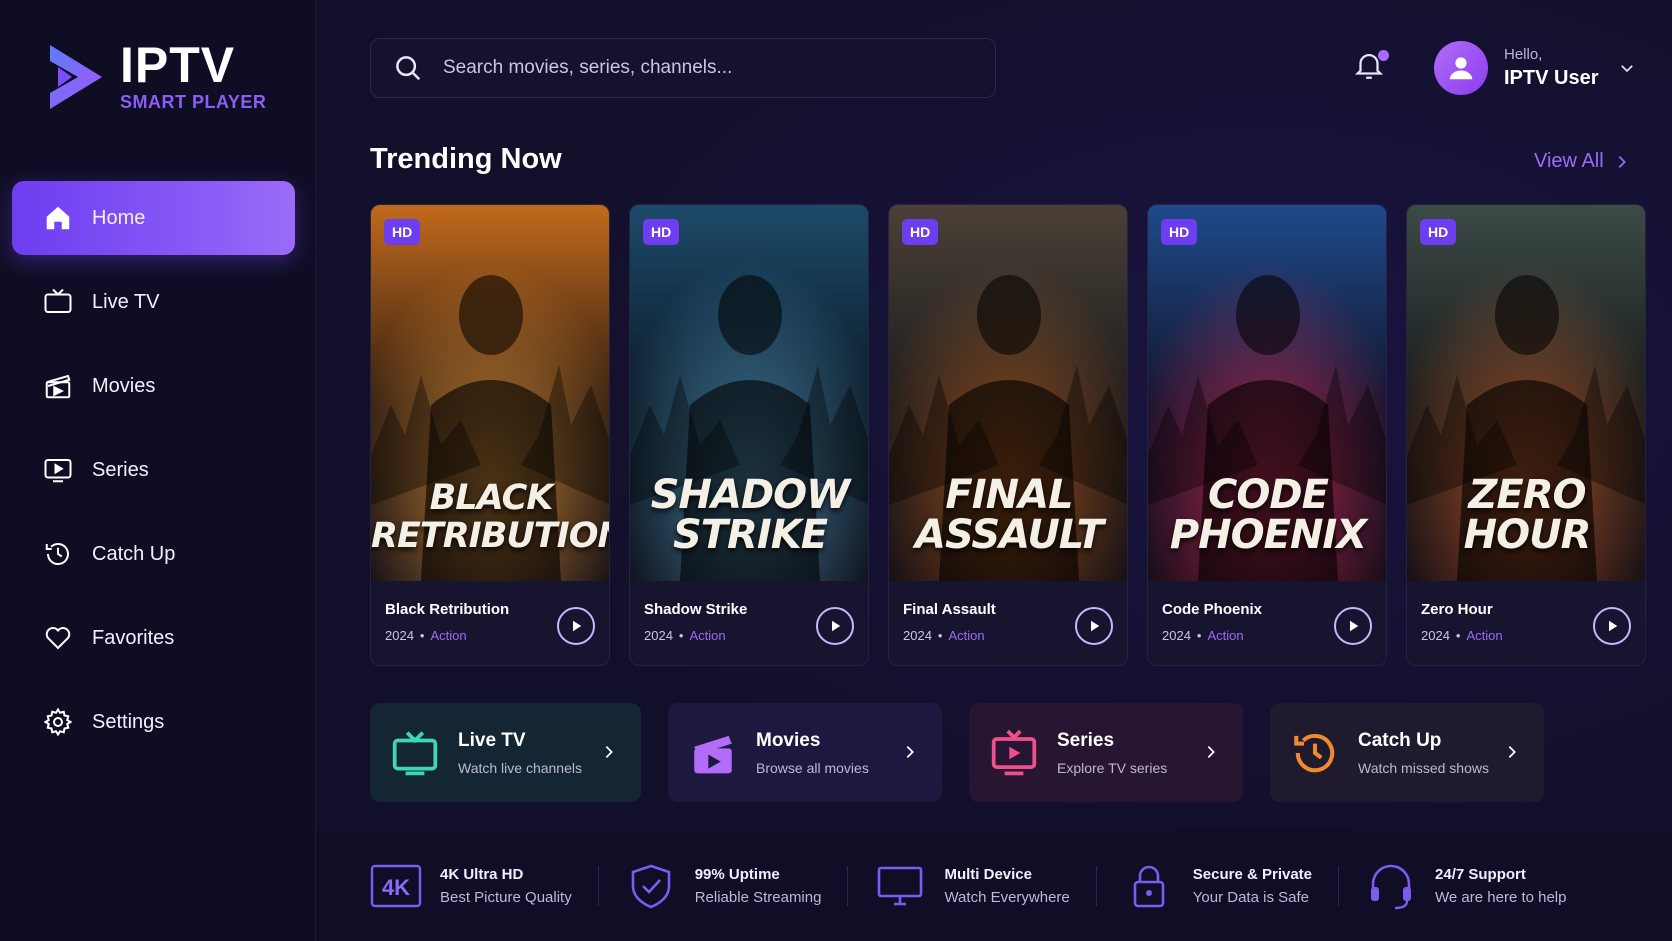  What do you see at coordinates (1407, 752) in the screenshot?
I see `quick-link-catch-up: Catch Up Watch missed shows` at bounding box center [1407, 752].